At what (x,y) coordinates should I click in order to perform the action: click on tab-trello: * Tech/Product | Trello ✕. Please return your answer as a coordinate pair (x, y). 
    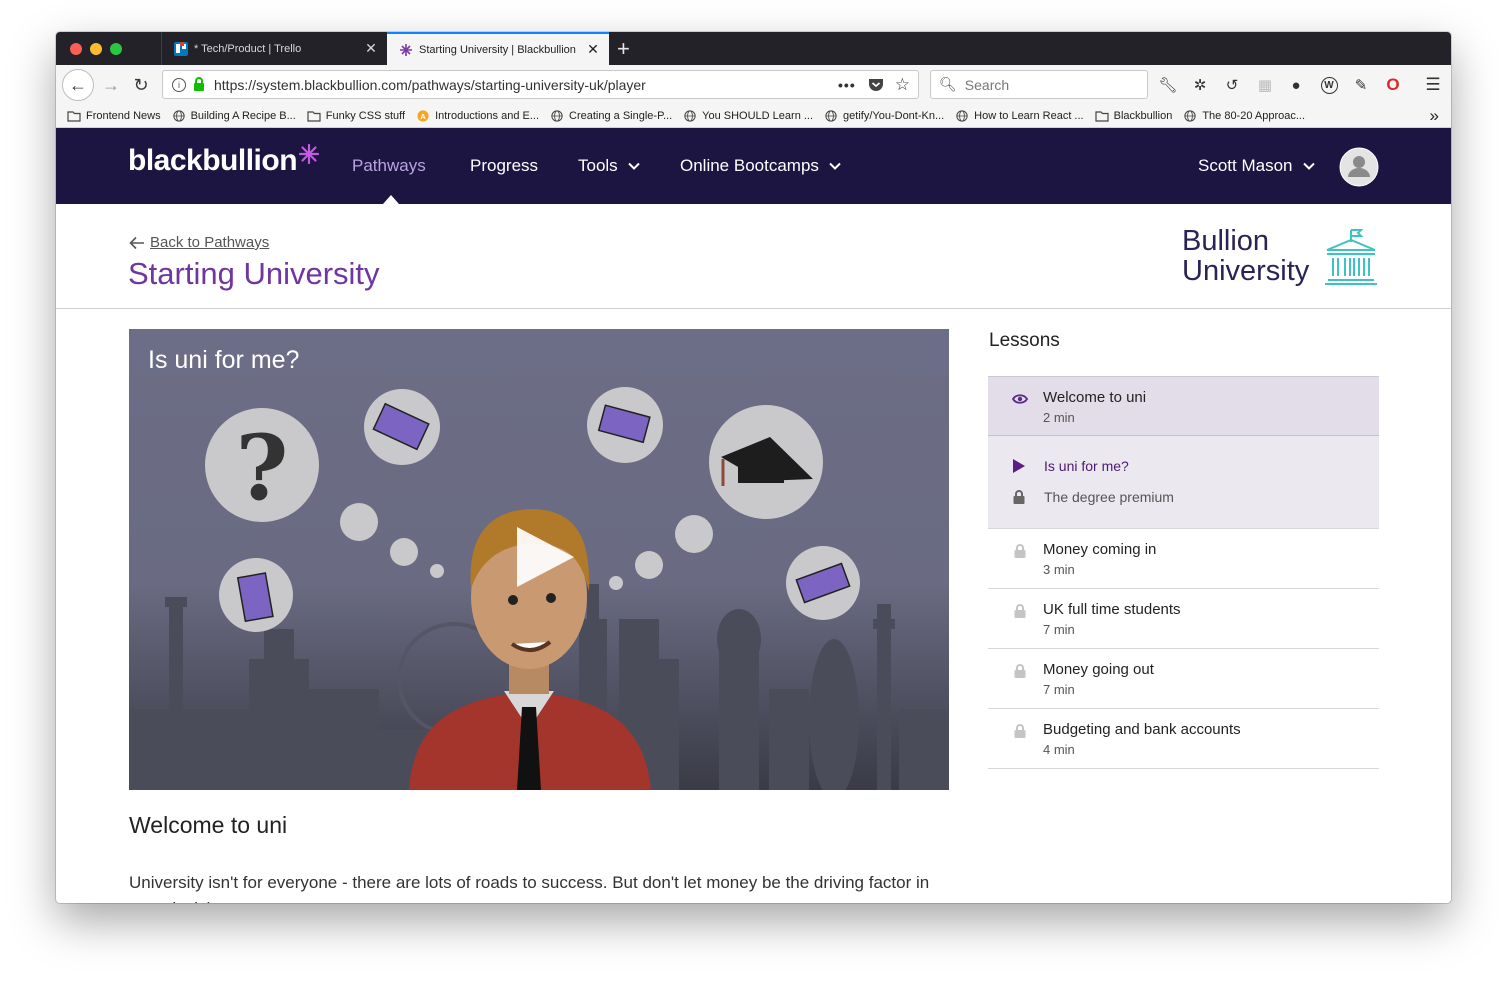
    Looking at the image, I should click on (274, 48).